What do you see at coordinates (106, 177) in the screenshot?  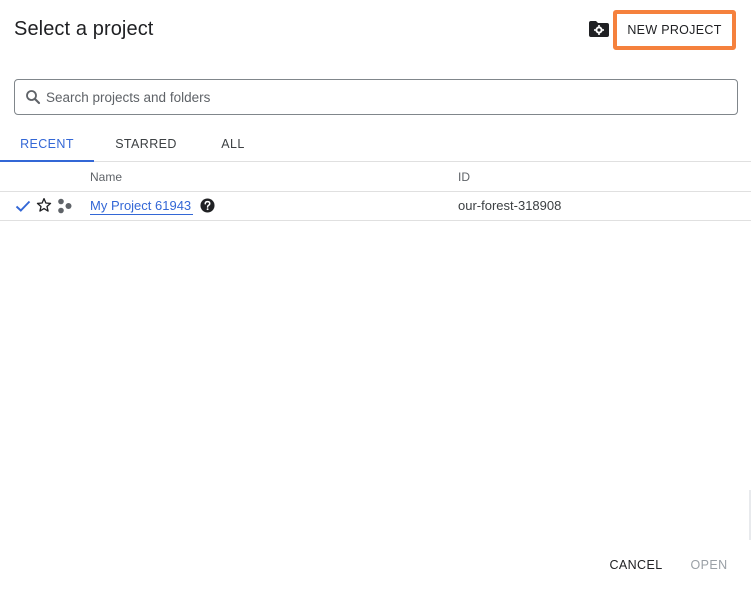 I see `column-header-name: Name` at bounding box center [106, 177].